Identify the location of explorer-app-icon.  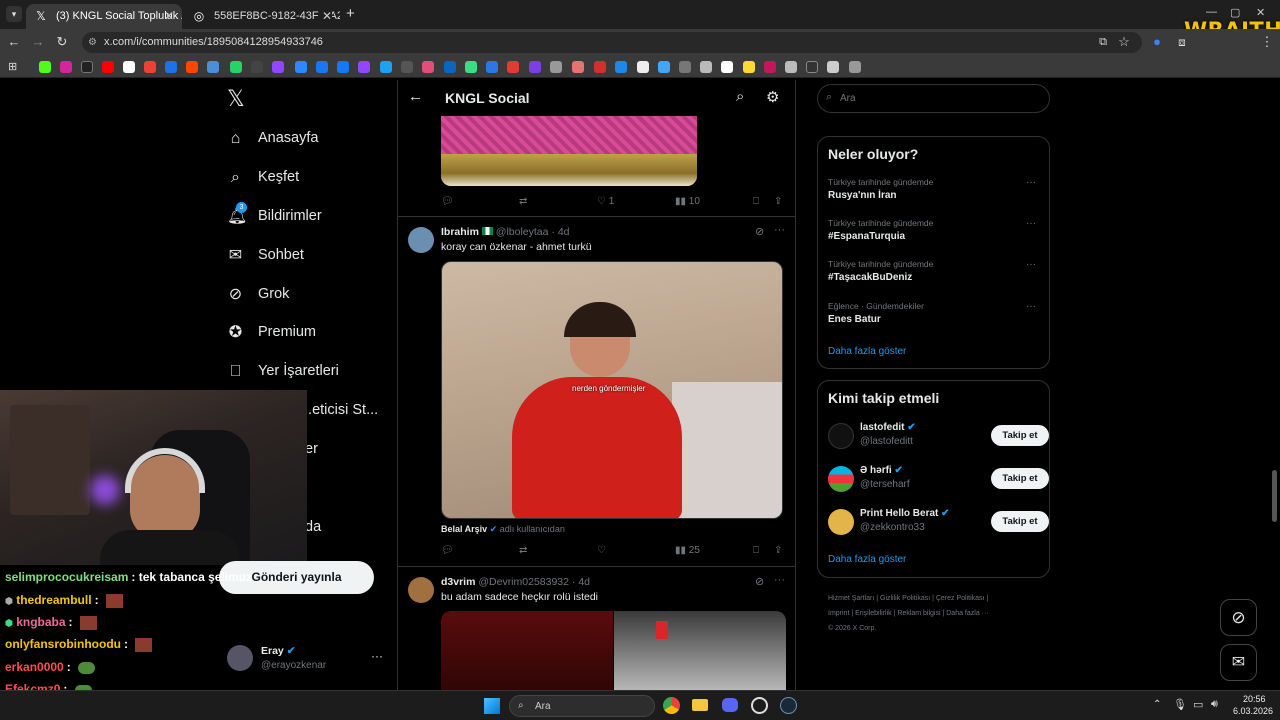
(700, 705).